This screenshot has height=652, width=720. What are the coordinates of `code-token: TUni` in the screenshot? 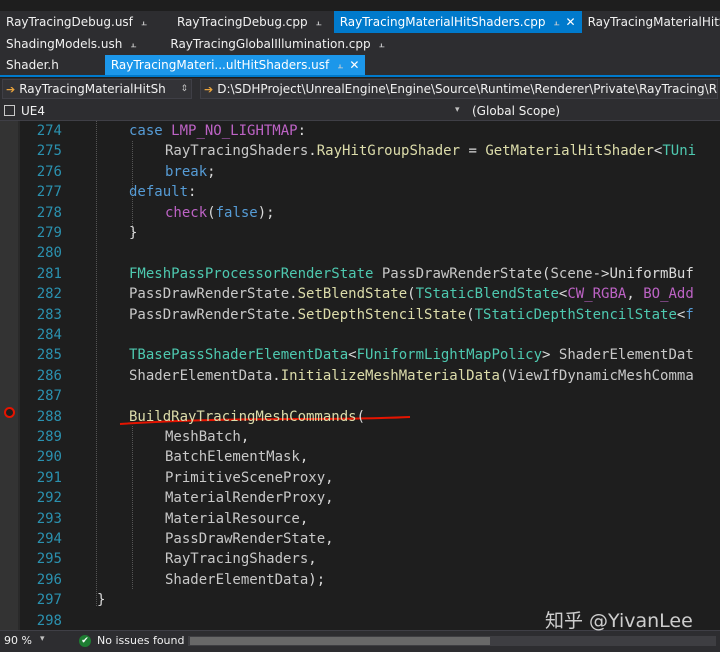 It's located at (679, 151).